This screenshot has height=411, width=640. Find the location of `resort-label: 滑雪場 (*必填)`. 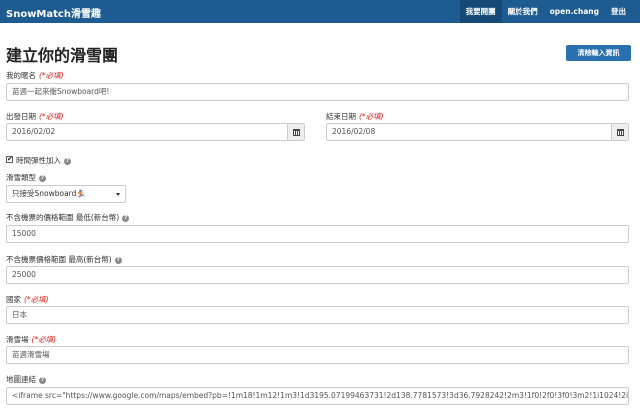

resort-label: 滑雪場 (*必填) is located at coordinates (31, 339).